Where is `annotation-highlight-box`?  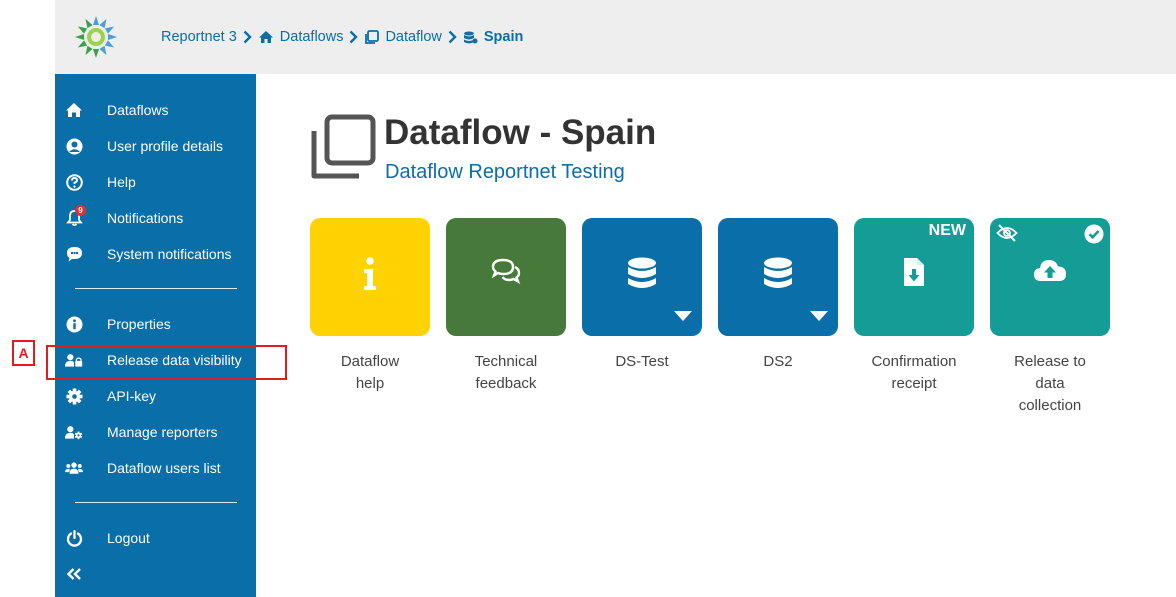 annotation-highlight-box is located at coordinates (166, 362).